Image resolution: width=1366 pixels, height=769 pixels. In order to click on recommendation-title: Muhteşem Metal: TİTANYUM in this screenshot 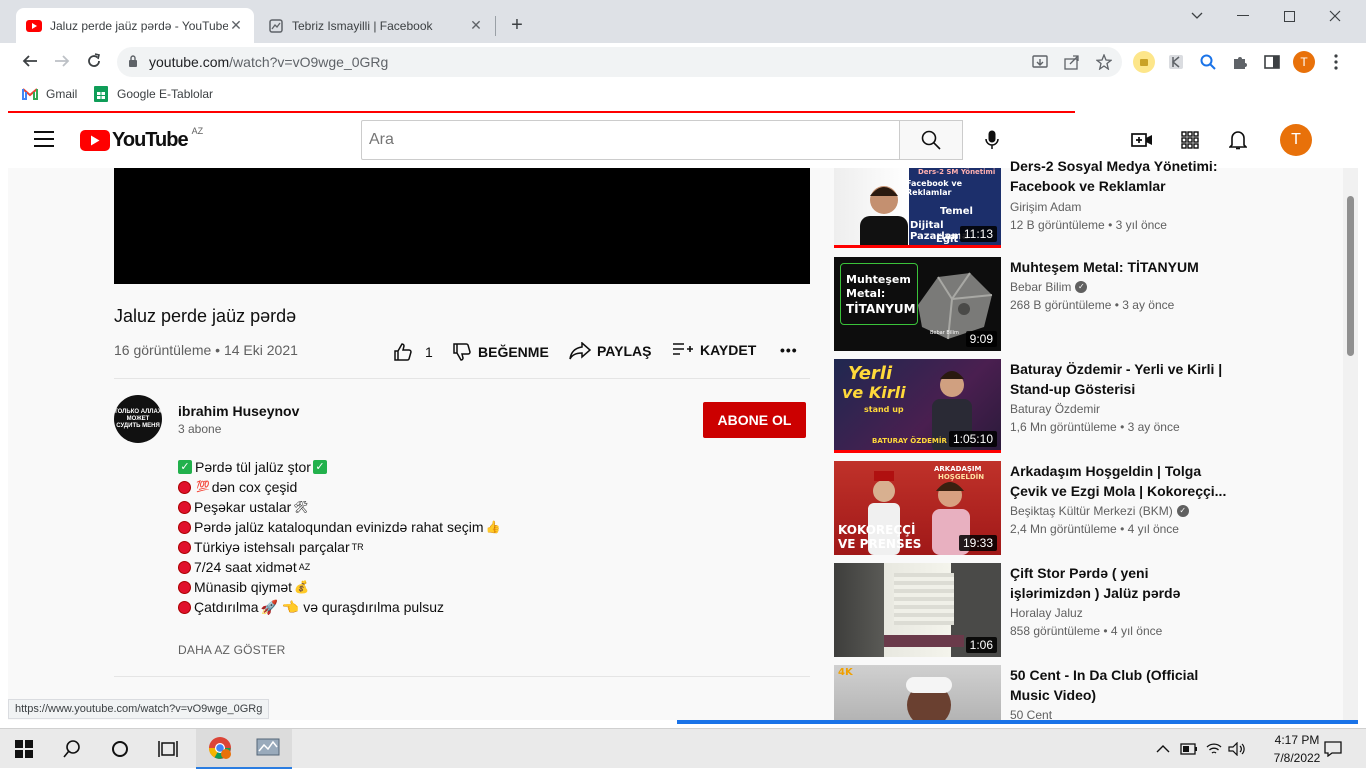, I will do `click(1120, 267)`.